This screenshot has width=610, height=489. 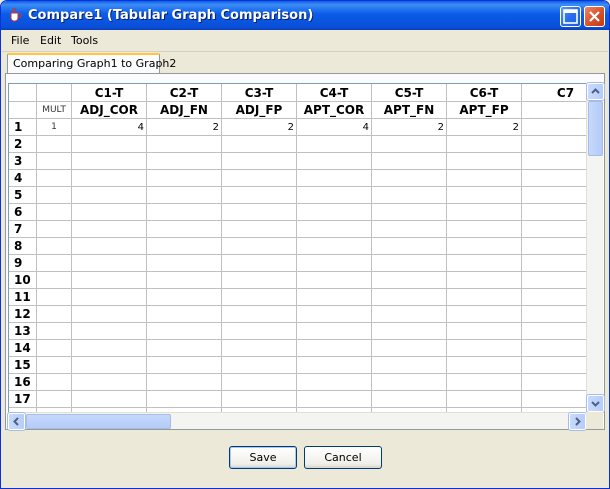 I want to click on close-button, so click(x=594, y=16).